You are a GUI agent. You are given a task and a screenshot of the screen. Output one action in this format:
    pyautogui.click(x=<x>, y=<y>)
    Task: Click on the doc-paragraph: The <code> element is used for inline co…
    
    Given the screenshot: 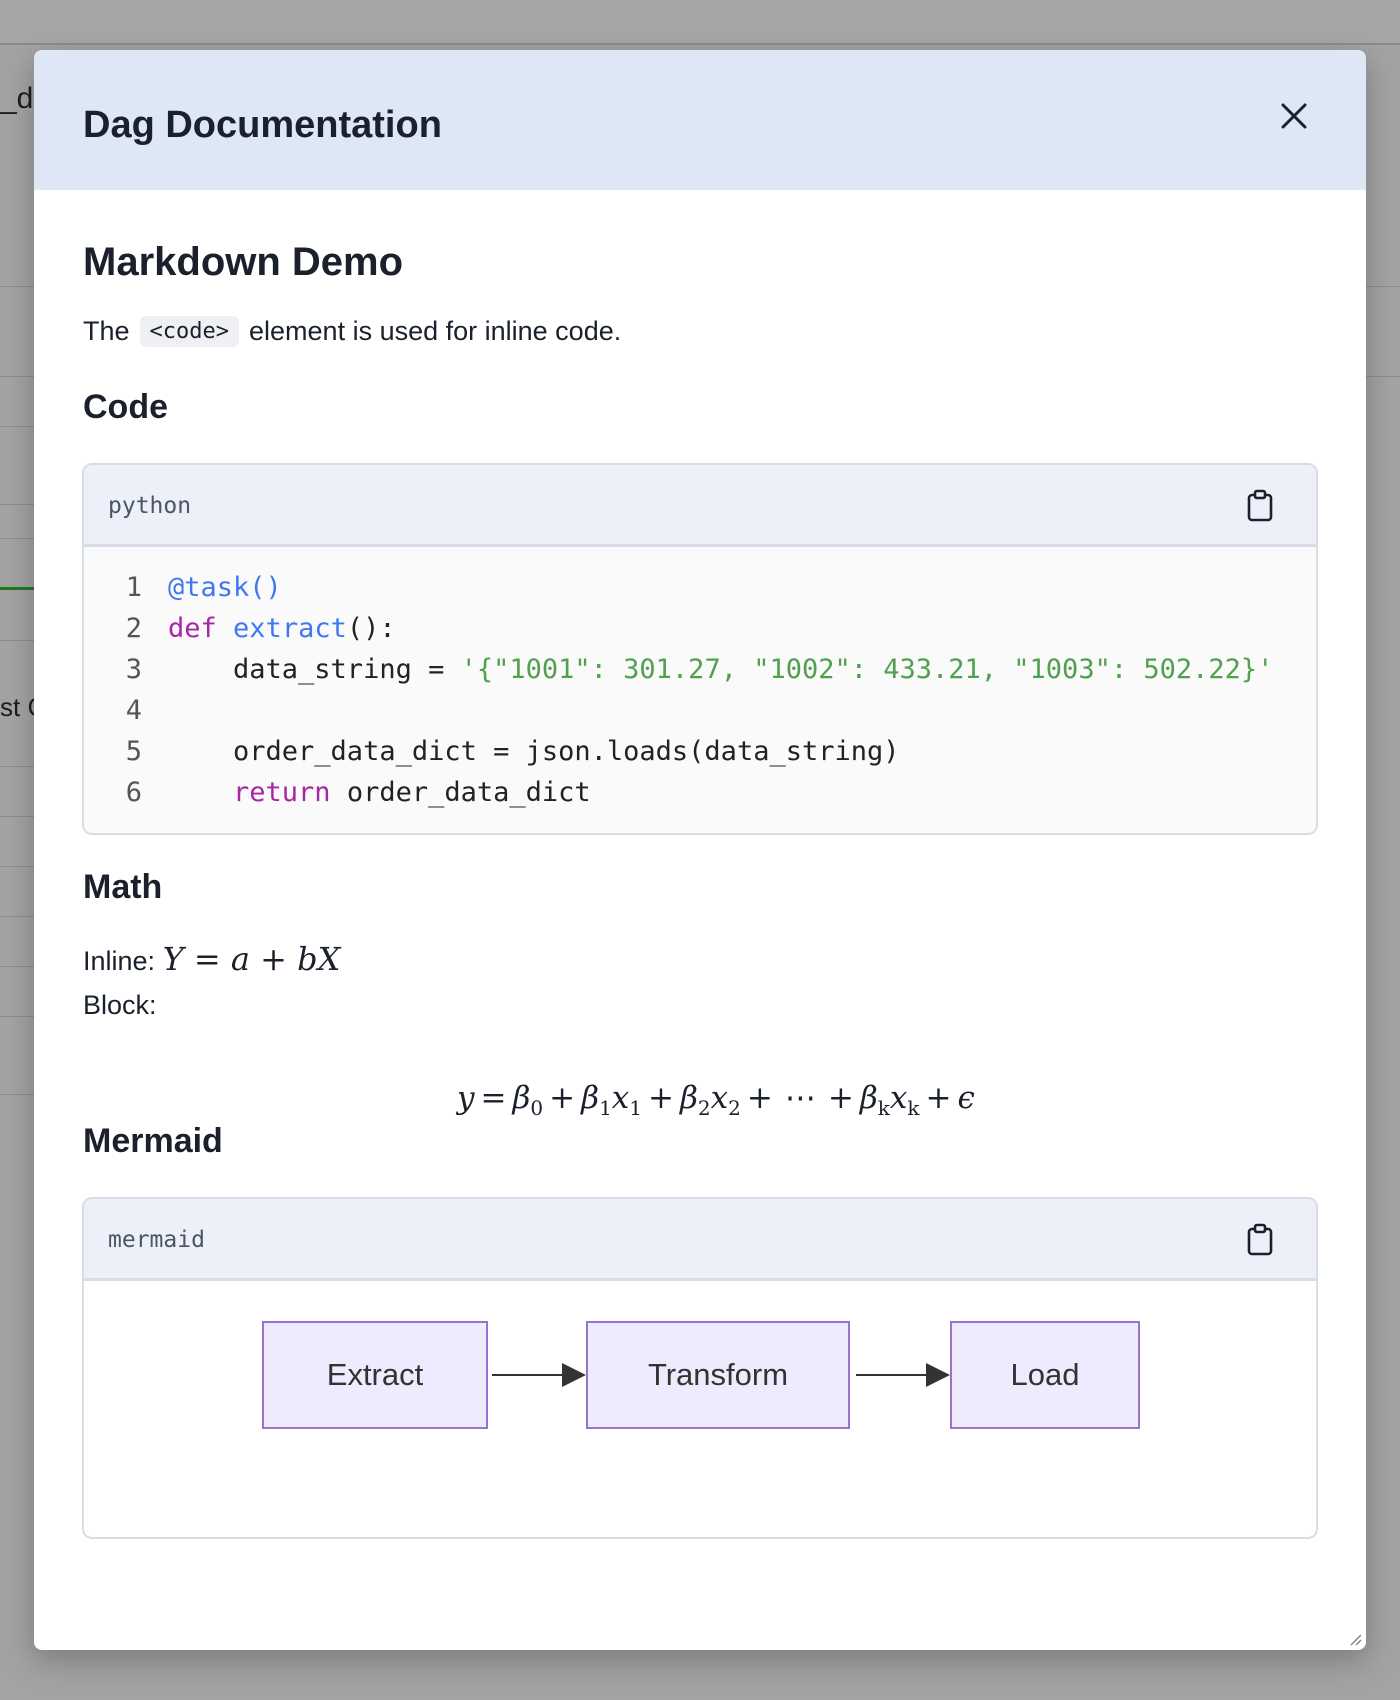 What is the action you would take?
    pyautogui.click(x=352, y=331)
    